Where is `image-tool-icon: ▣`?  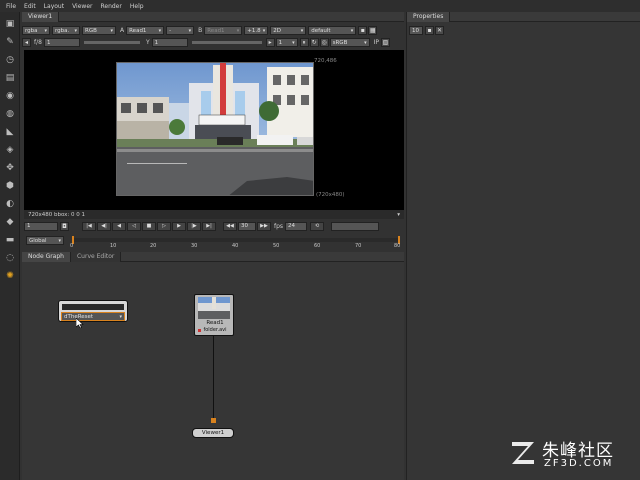 image-tool-icon: ▣ is located at coordinates (10, 24).